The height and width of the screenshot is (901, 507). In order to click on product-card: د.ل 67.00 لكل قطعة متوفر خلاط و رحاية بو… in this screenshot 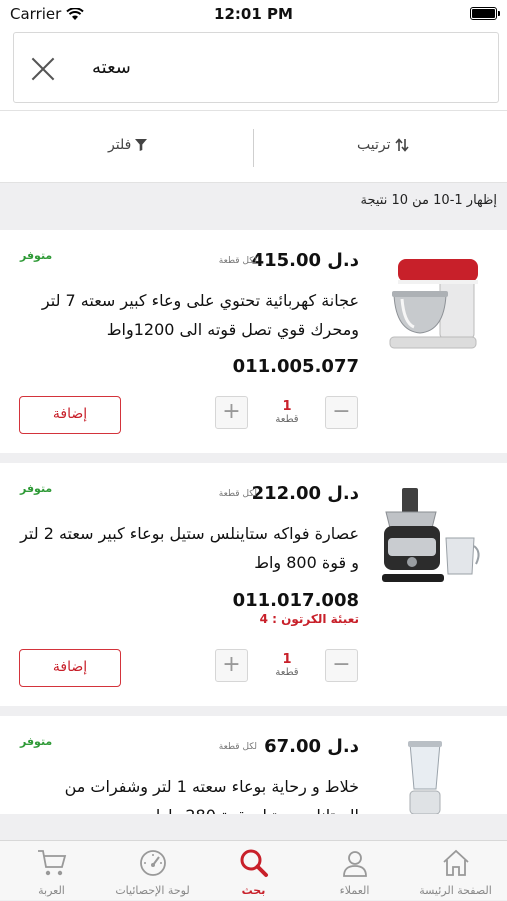, I will do `click(253, 765)`.